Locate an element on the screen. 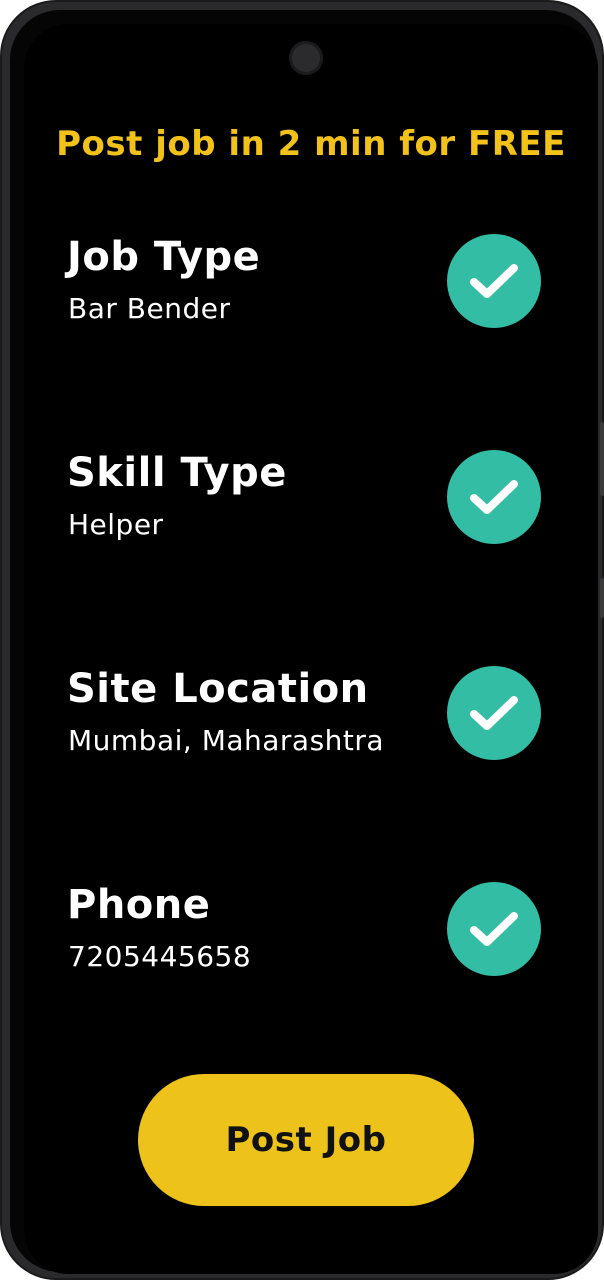 The width and height of the screenshot is (604, 1280). volume-button is located at coordinates (602, 459).